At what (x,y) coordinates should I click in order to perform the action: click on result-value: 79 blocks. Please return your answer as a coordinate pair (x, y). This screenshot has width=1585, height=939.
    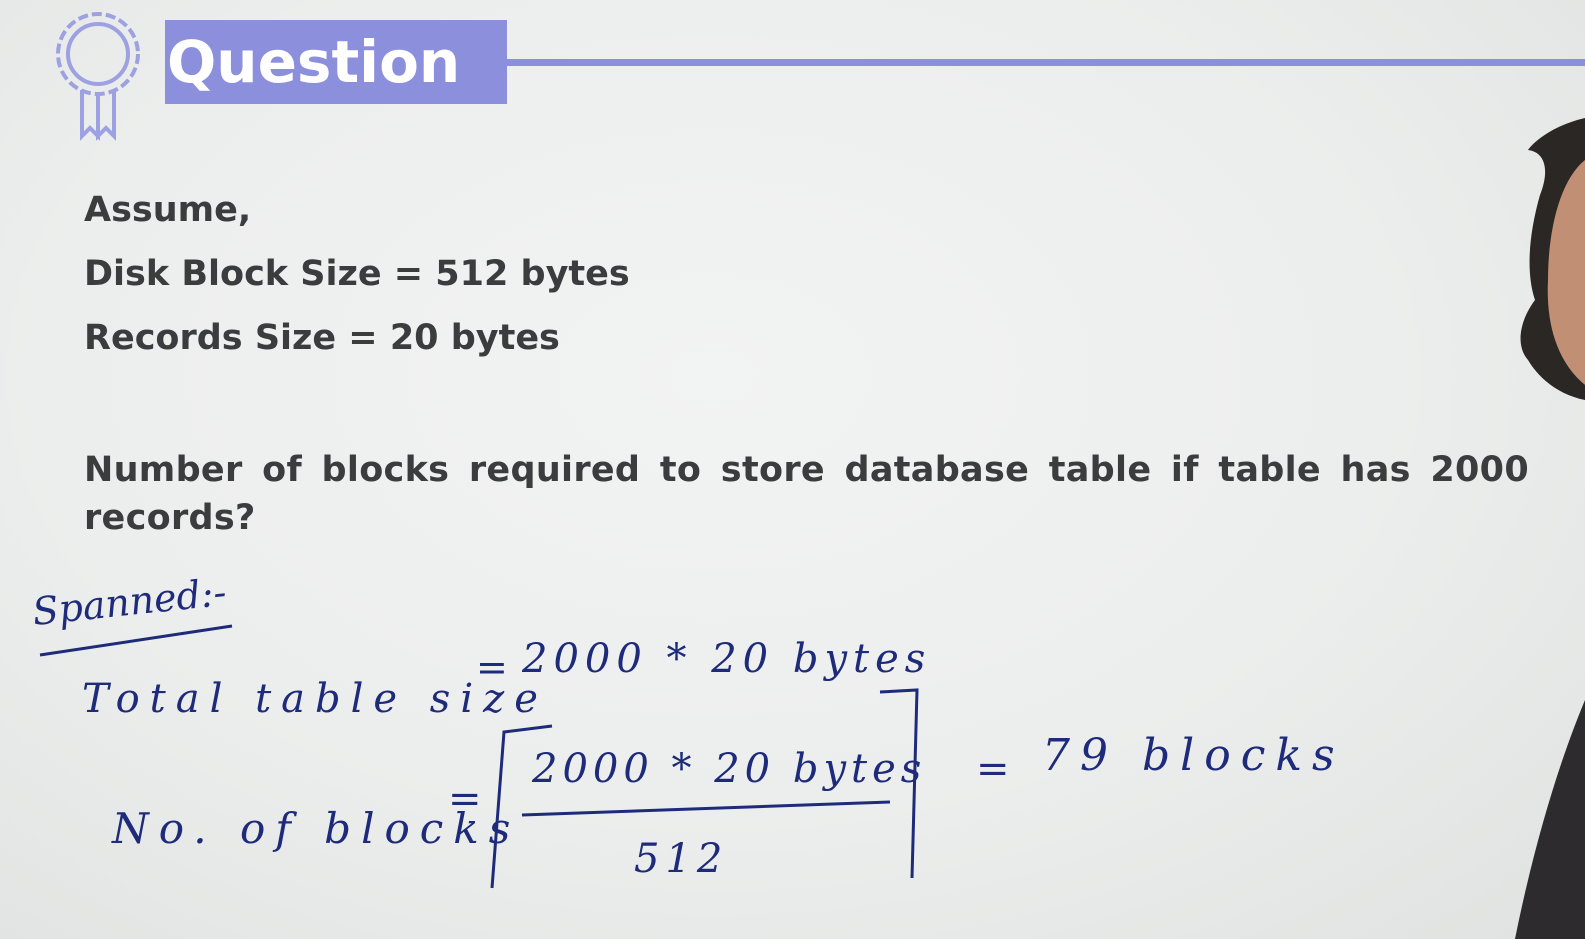
    Looking at the image, I should click on (1193, 755).